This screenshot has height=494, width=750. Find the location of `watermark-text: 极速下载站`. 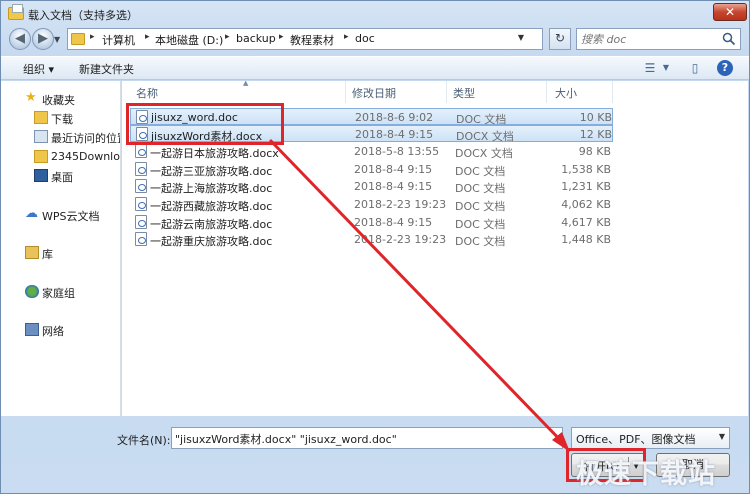

watermark-text: 极速下载站 is located at coordinates (646, 474).